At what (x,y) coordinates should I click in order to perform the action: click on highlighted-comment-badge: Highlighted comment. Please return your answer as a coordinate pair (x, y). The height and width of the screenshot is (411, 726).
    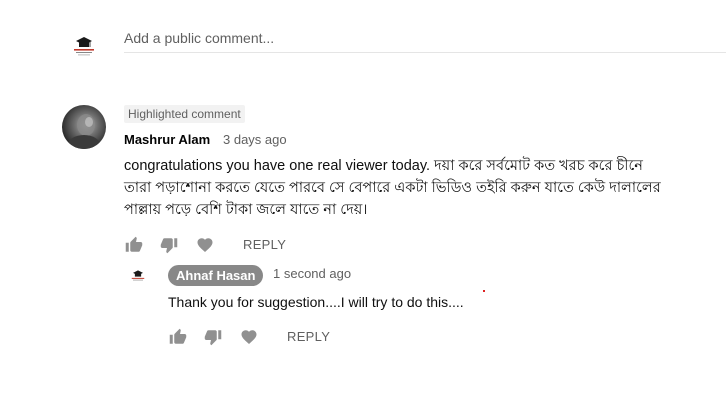
    Looking at the image, I should click on (184, 114).